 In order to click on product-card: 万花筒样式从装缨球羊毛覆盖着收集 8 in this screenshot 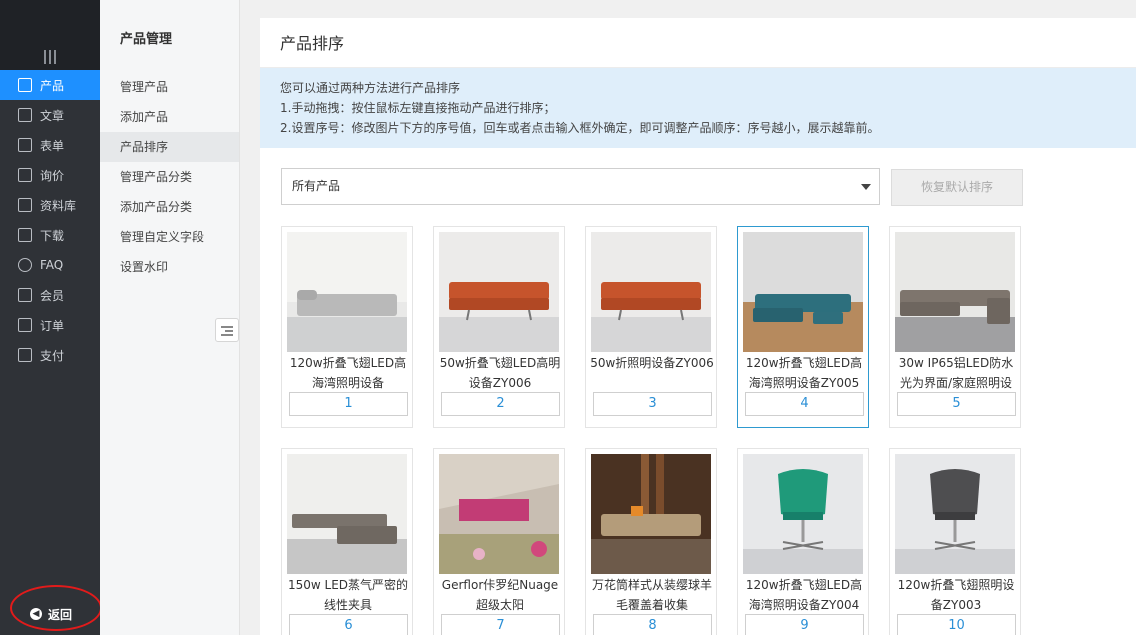, I will do `click(651, 541)`.